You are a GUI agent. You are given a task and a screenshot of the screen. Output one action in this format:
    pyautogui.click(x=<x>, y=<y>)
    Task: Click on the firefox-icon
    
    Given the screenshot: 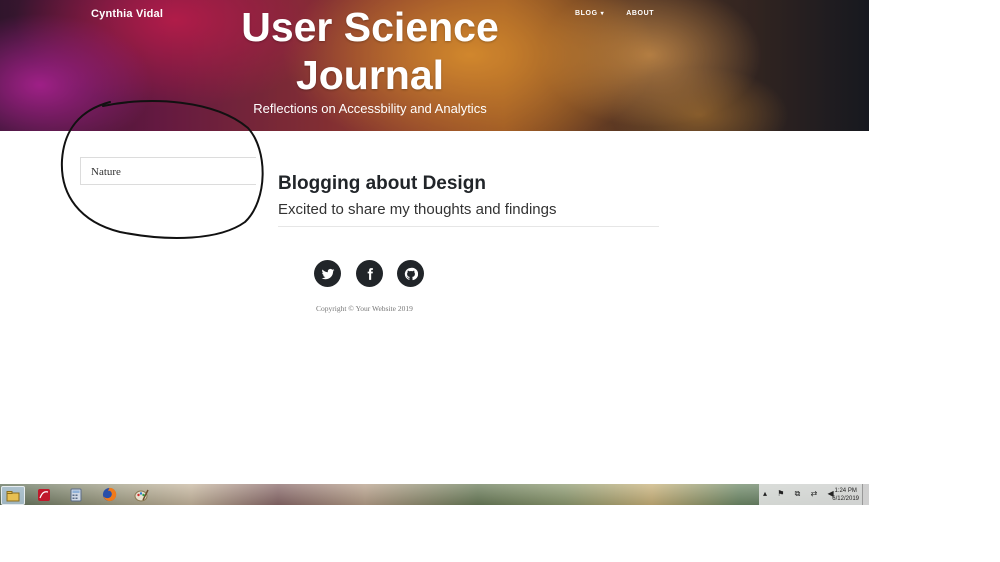 What is the action you would take?
    pyautogui.click(x=109, y=494)
    